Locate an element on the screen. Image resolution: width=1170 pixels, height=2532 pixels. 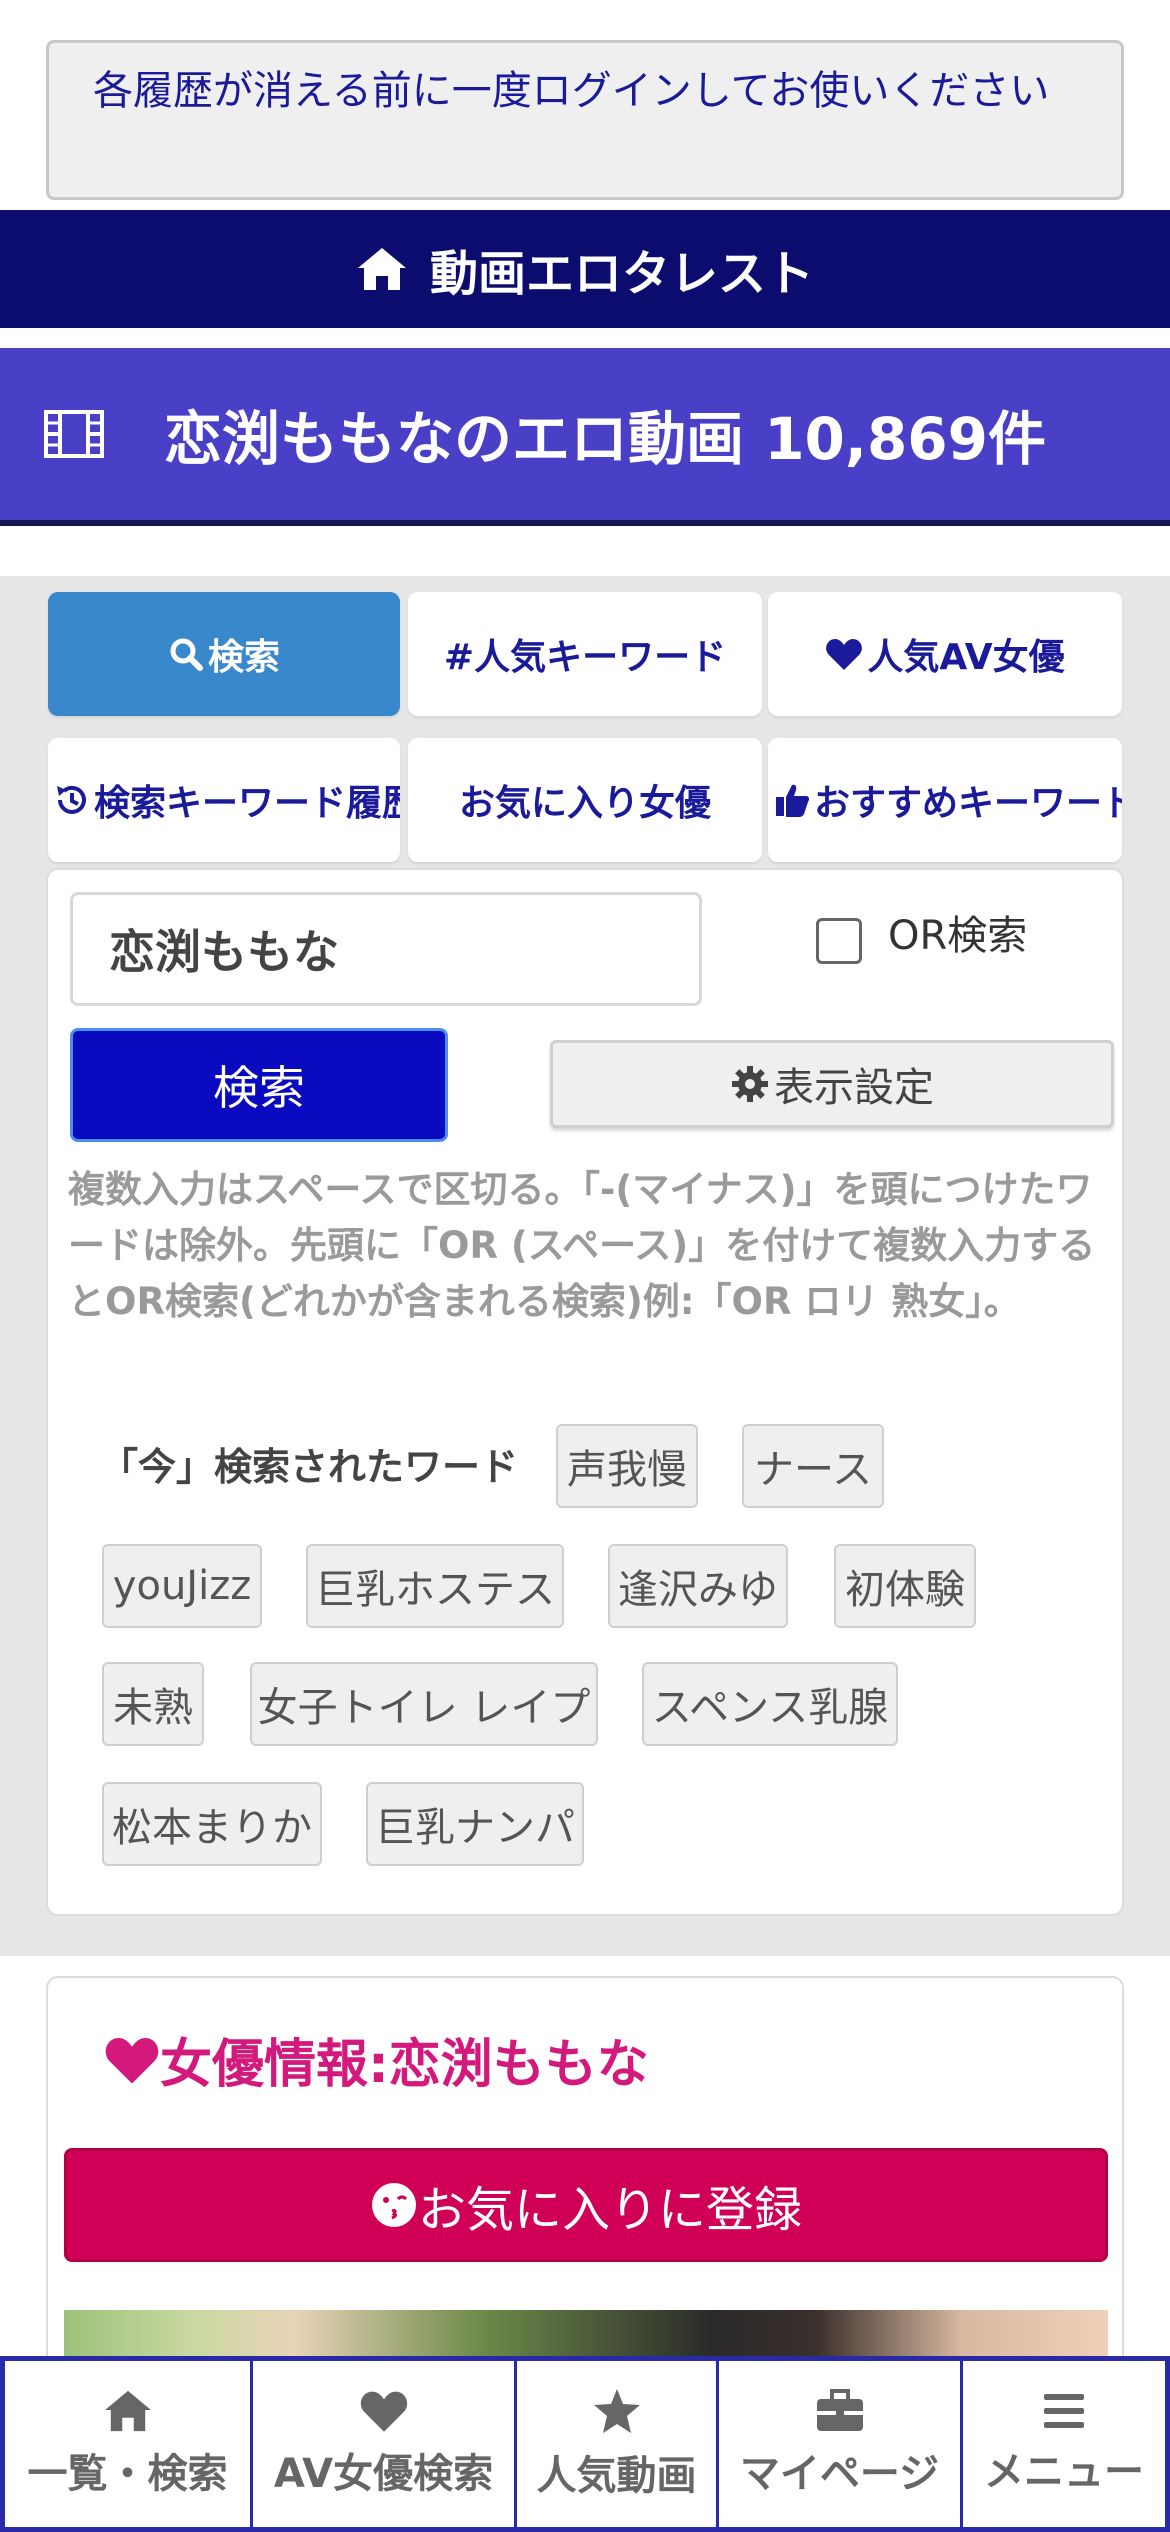
search-button: 検索 is located at coordinates (259, 1085).